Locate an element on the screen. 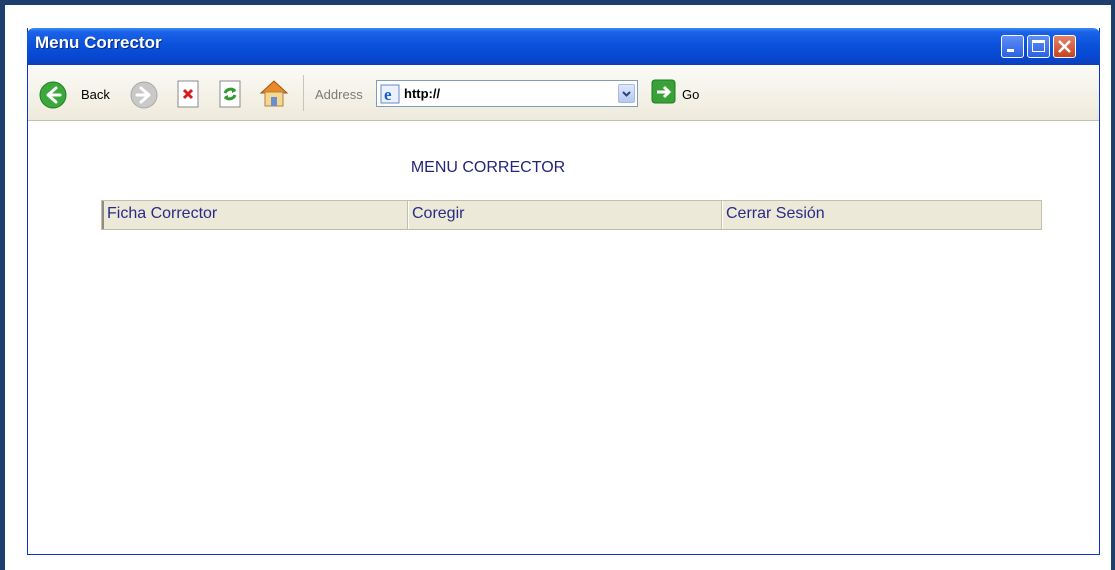 Image resolution: width=1115 pixels, height=570 pixels. window-title: Menu Corrector is located at coordinates (98, 42).